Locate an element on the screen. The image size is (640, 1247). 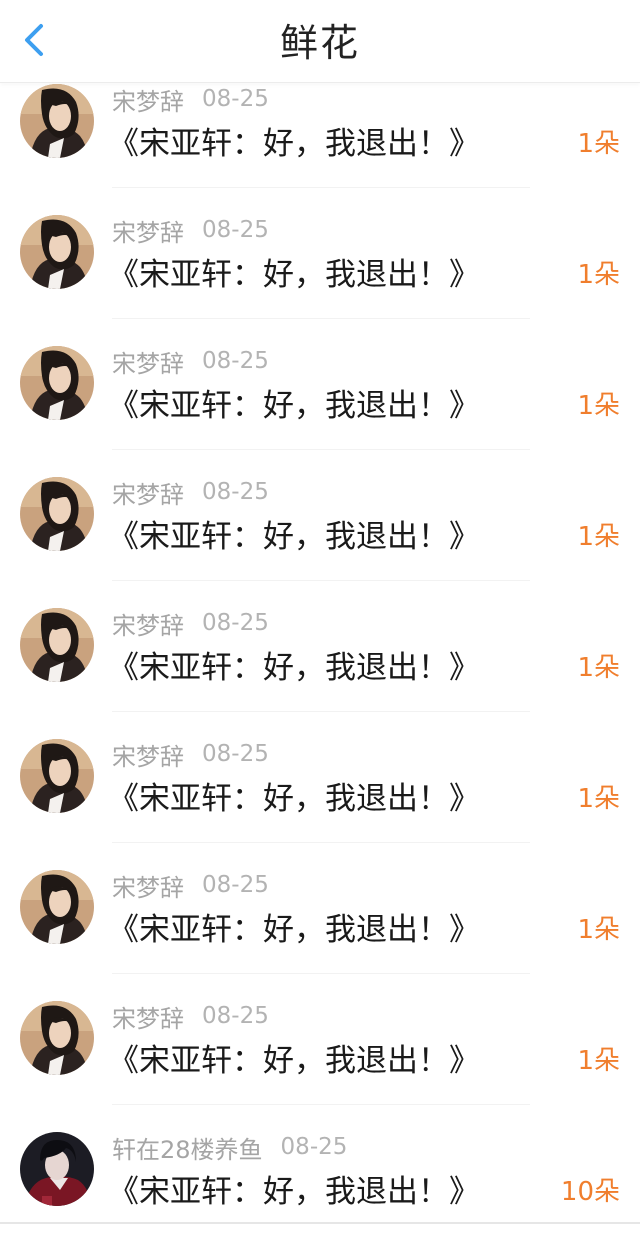
username: 轩在28楼养鱼 is located at coordinates (187, 1147).